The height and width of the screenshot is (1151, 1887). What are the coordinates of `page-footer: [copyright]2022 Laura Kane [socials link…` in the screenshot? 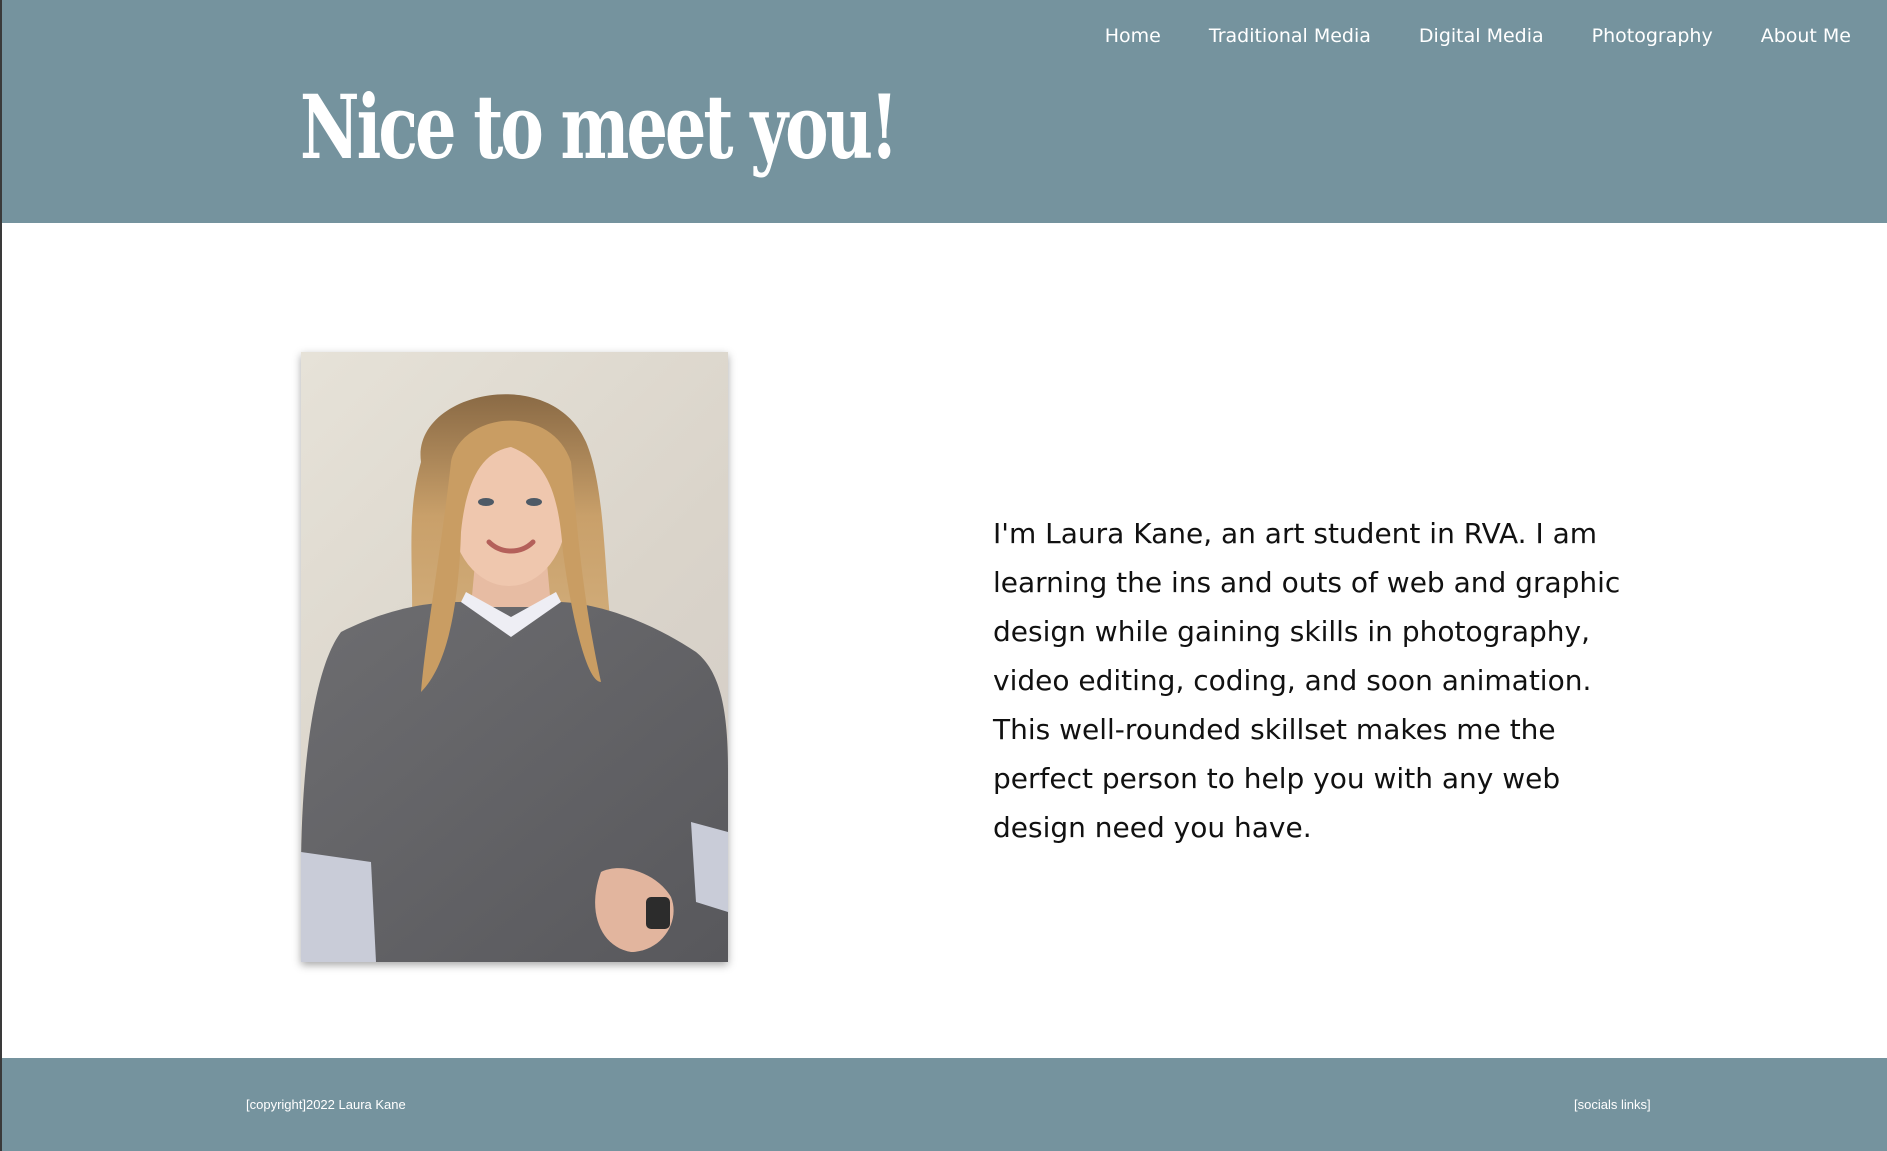 It's located at (943, 1104).